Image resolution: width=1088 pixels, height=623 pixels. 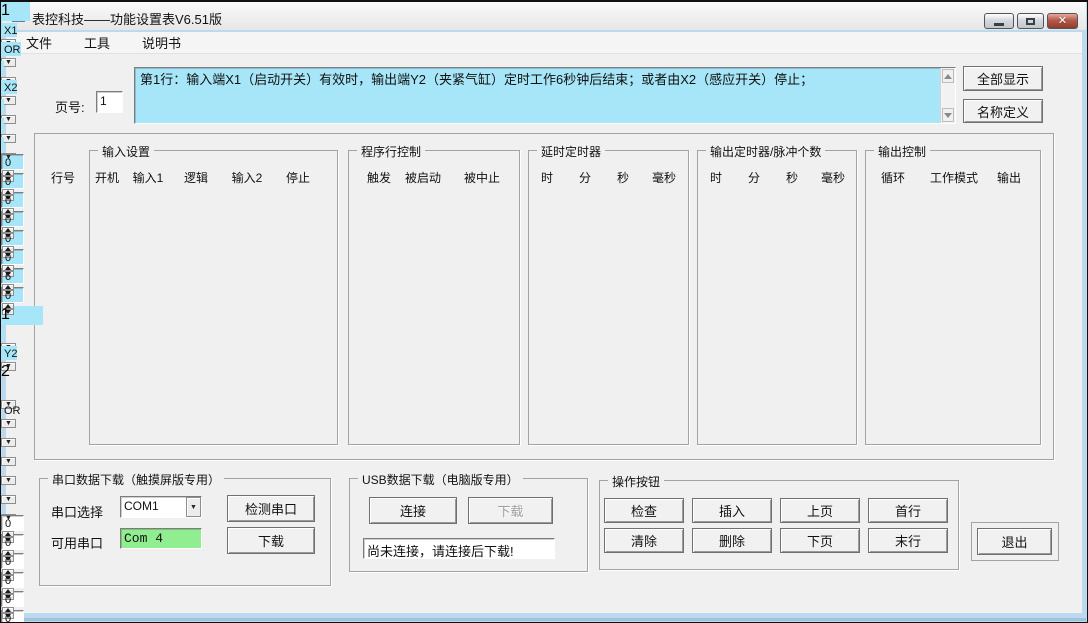 I want to click on delete-button: 删除, so click(x=732, y=540).